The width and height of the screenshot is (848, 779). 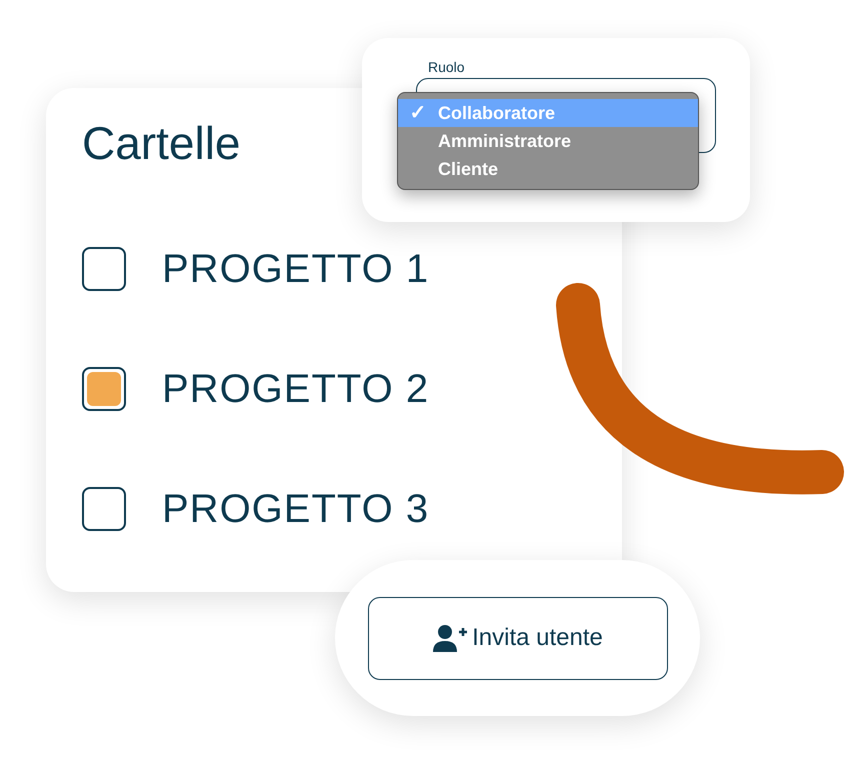 What do you see at coordinates (518, 638) in the screenshot?
I see `invite-button: Invita utente` at bounding box center [518, 638].